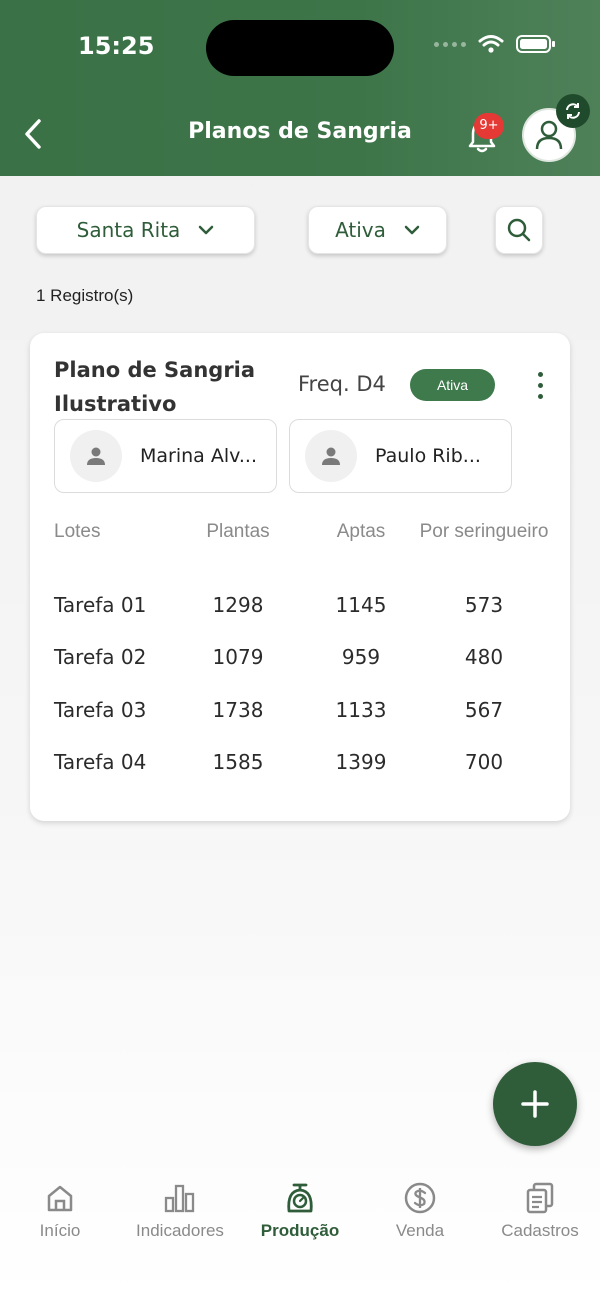  What do you see at coordinates (342, 384) in the screenshot?
I see `plan-frequency: Freq. D4` at bounding box center [342, 384].